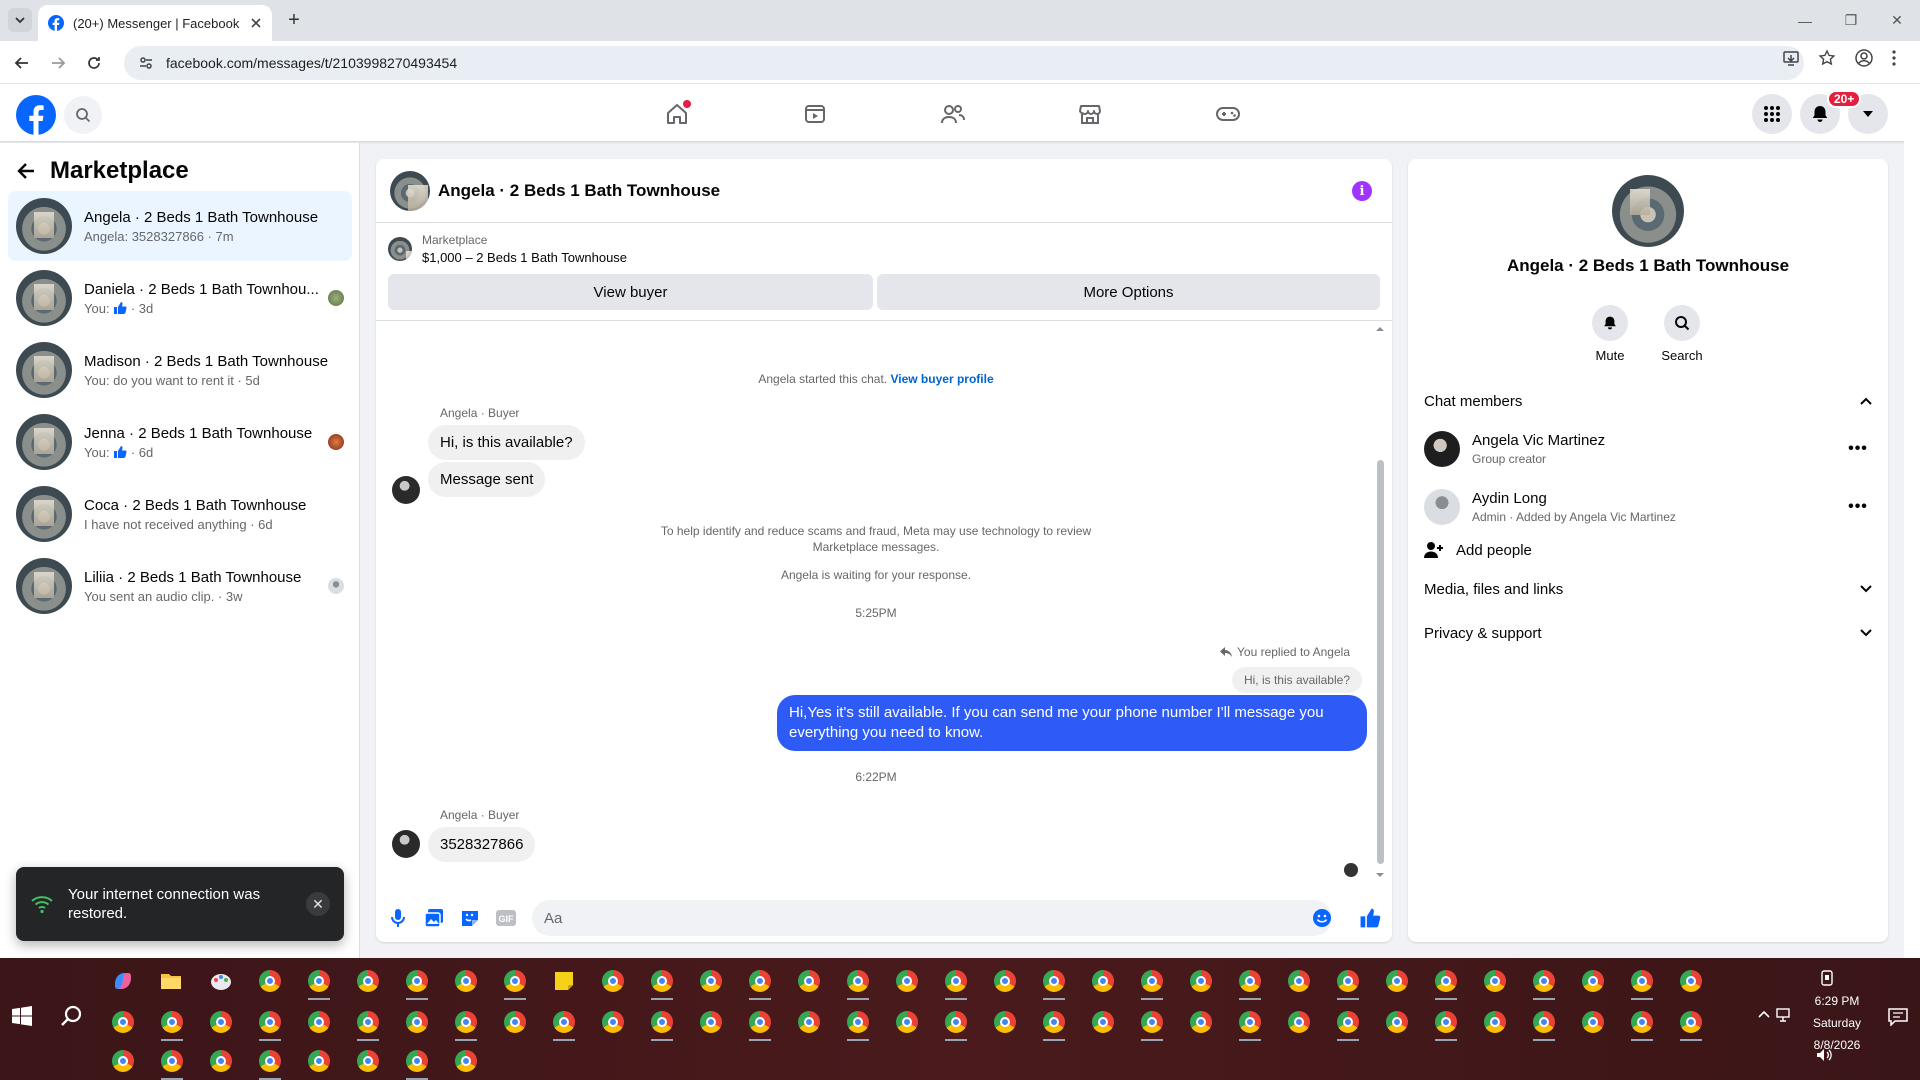  I want to click on restore-button: ❐, so click(1851, 20).